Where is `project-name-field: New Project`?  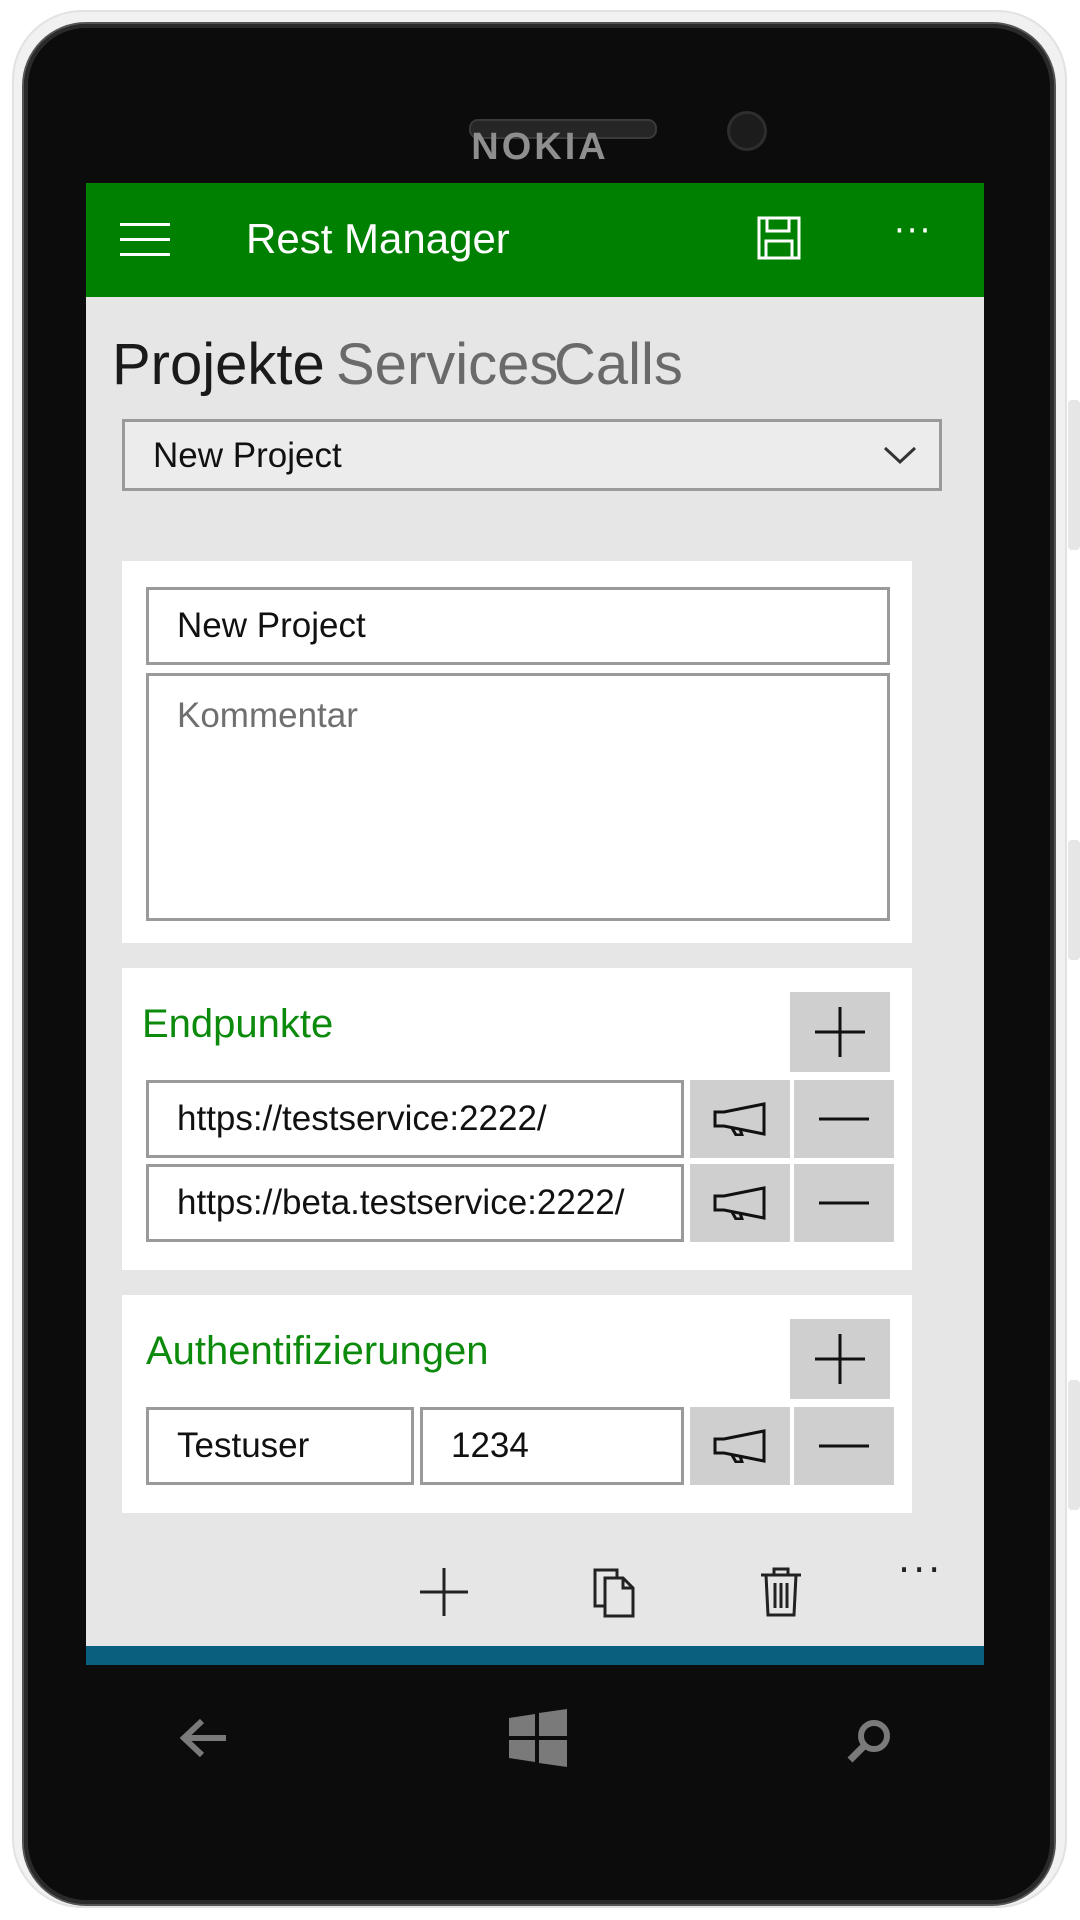 project-name-field: New Project is located at coordinates (518, 626).